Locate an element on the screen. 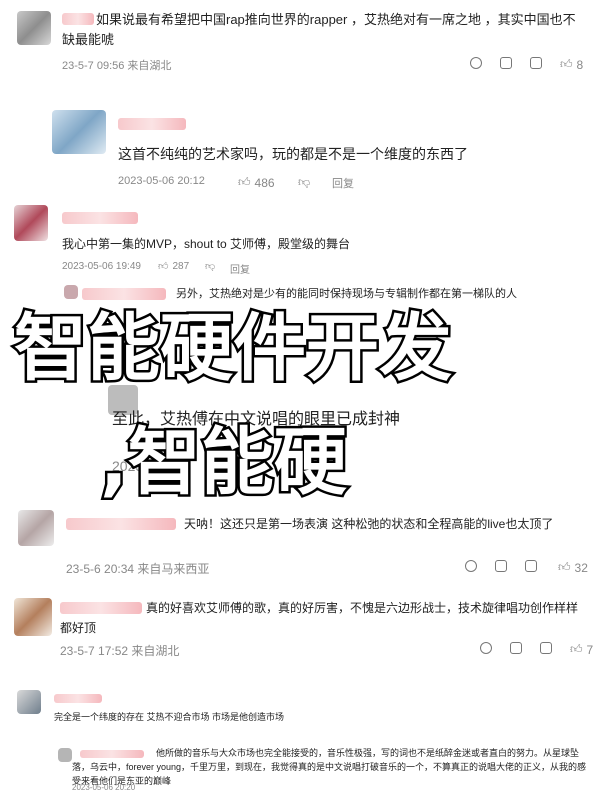  like-count: 287 is located at coordinates (181, 266).